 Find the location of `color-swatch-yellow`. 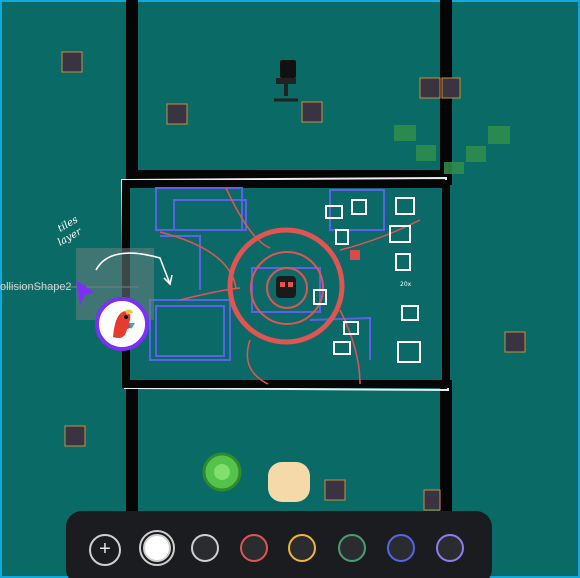

color-swatch-yellow is located at coordinates (302, 548).